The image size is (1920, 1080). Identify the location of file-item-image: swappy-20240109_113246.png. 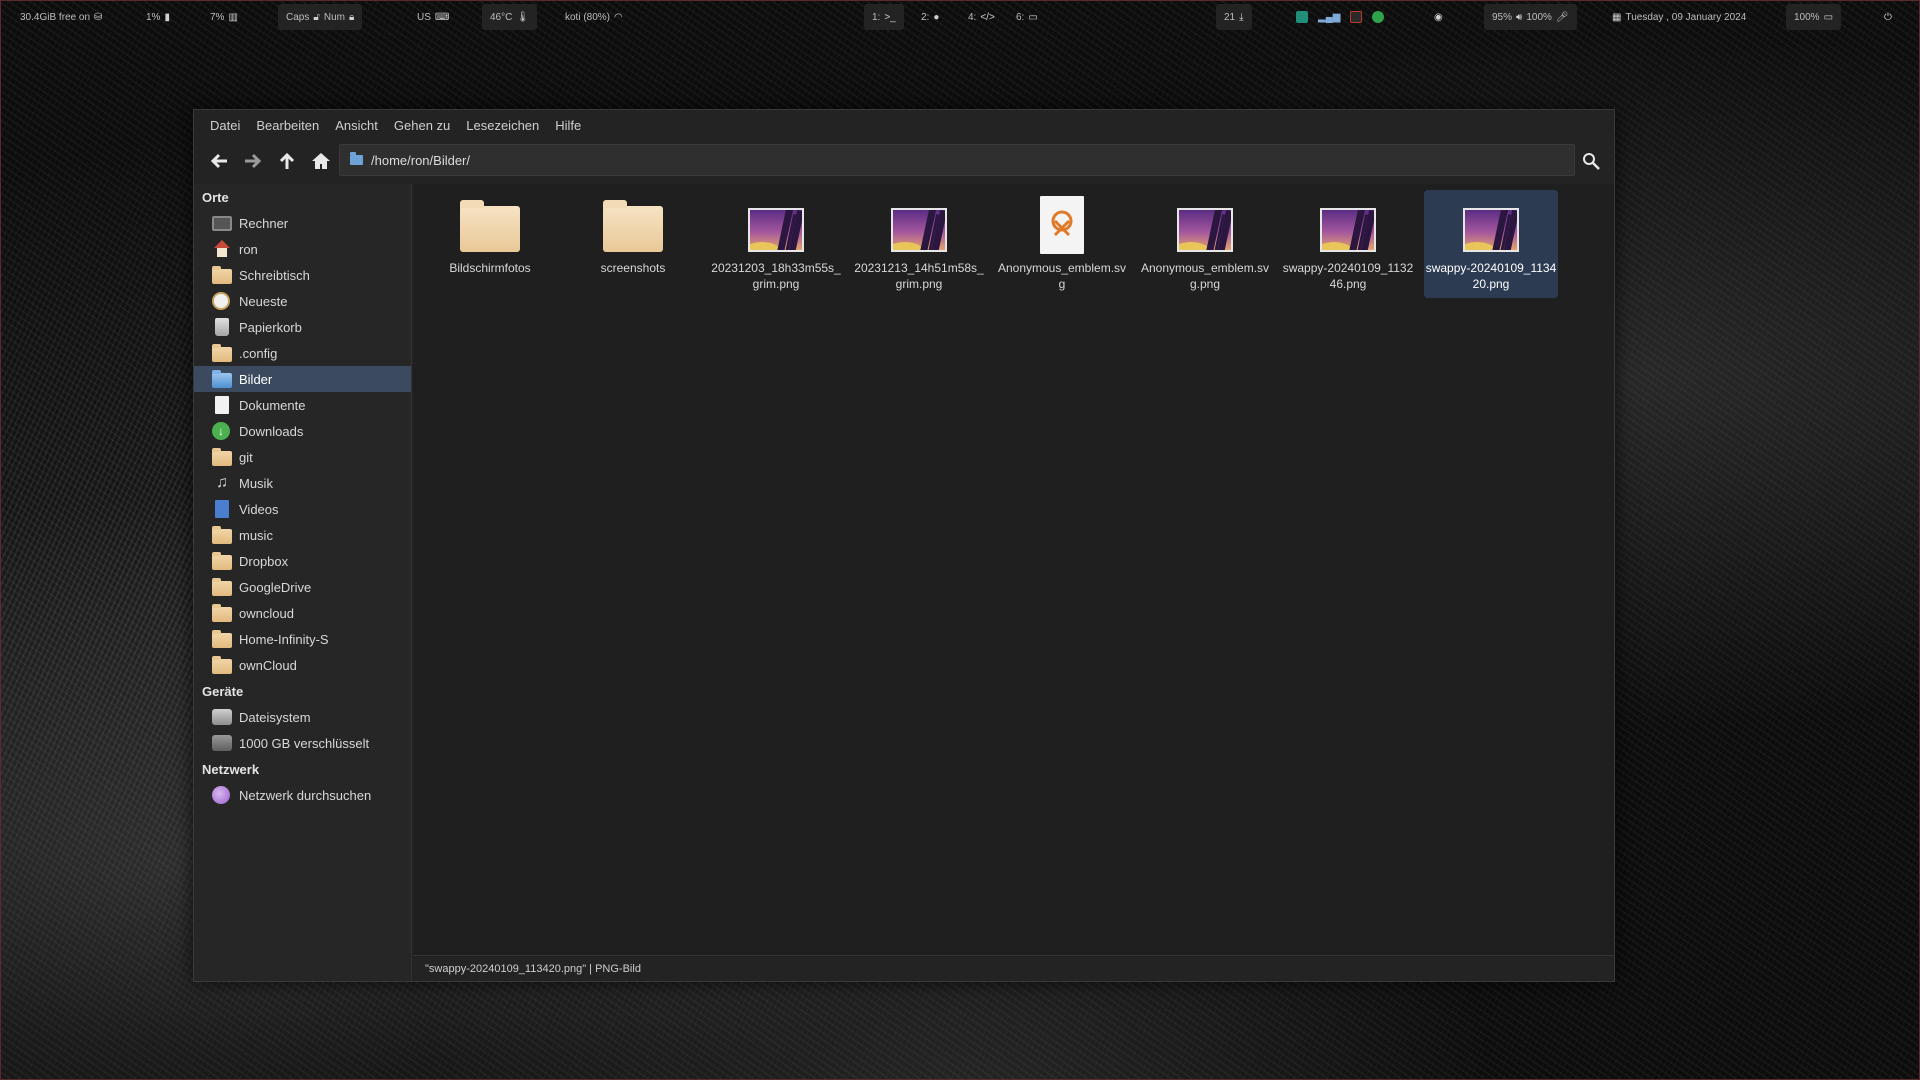
(1348, 244).